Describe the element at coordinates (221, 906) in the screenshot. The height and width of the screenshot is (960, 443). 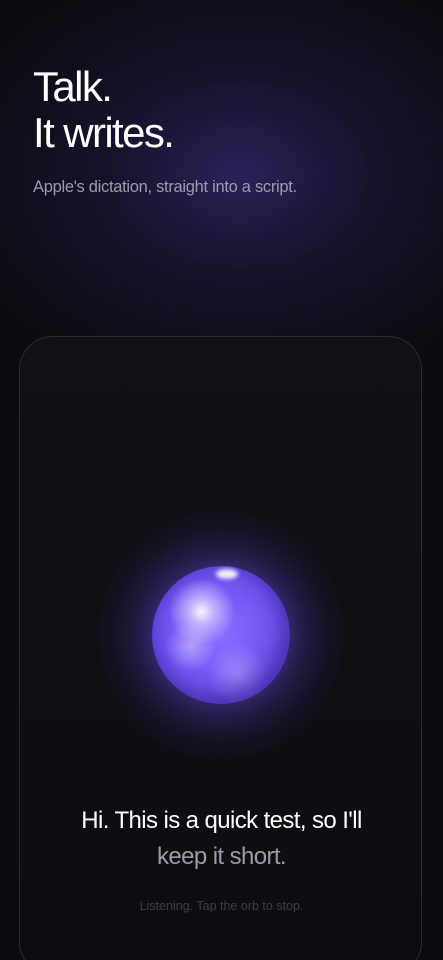
I see `listening-hint: Listening. Tap the orb to stop.` at that location.